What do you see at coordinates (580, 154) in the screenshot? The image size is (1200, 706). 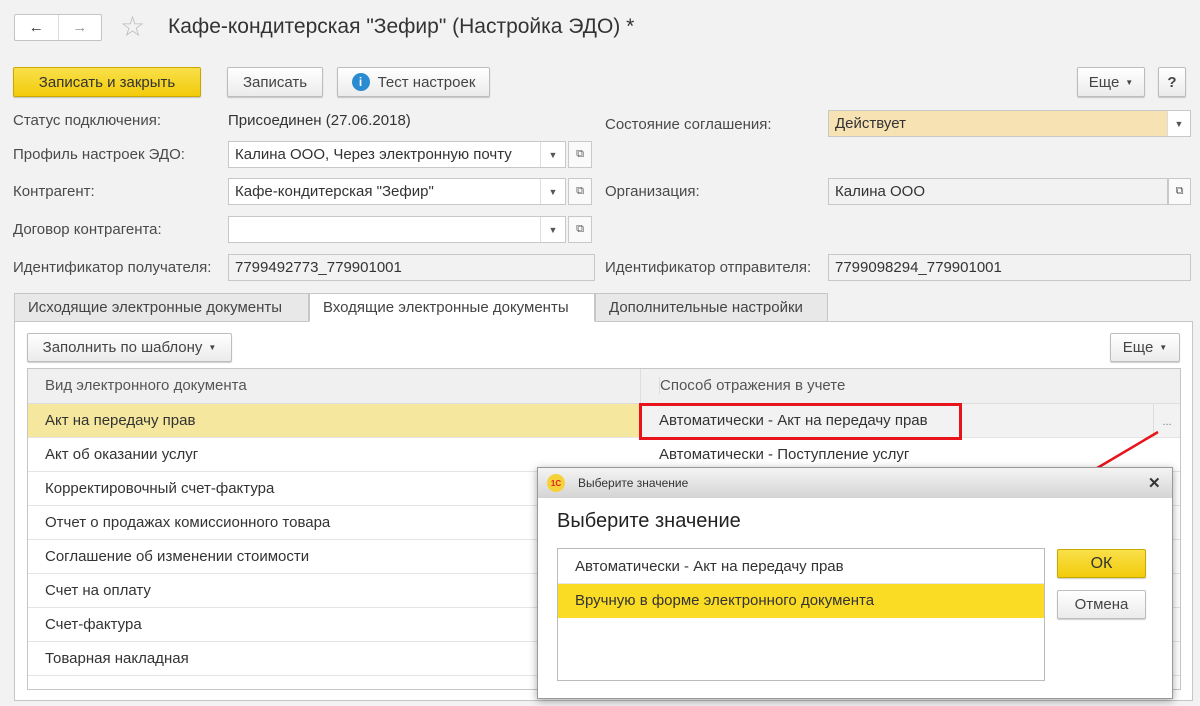 I see `open-profile-icon: ⧉` at bounding box center [580, 154].